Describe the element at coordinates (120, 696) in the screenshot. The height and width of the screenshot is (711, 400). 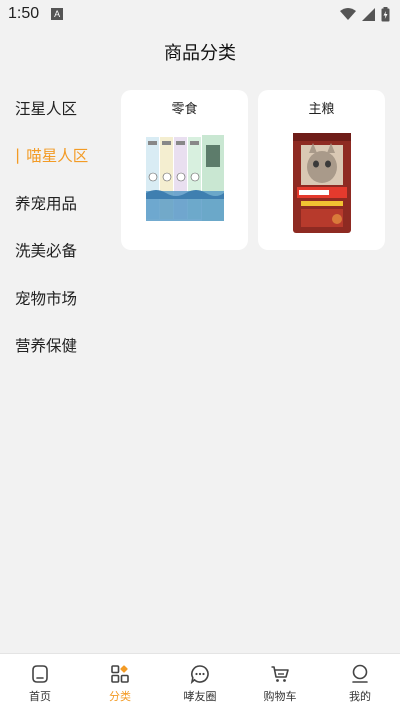
I see `tab-label: 分类` at that location.